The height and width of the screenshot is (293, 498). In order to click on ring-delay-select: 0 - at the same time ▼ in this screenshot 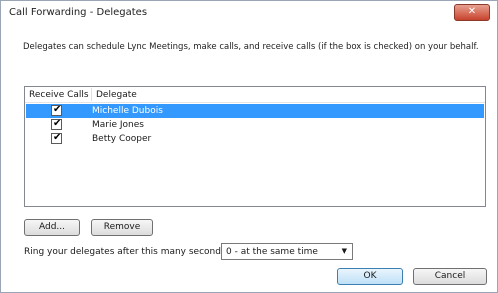, I will do `click(287, 251)`.